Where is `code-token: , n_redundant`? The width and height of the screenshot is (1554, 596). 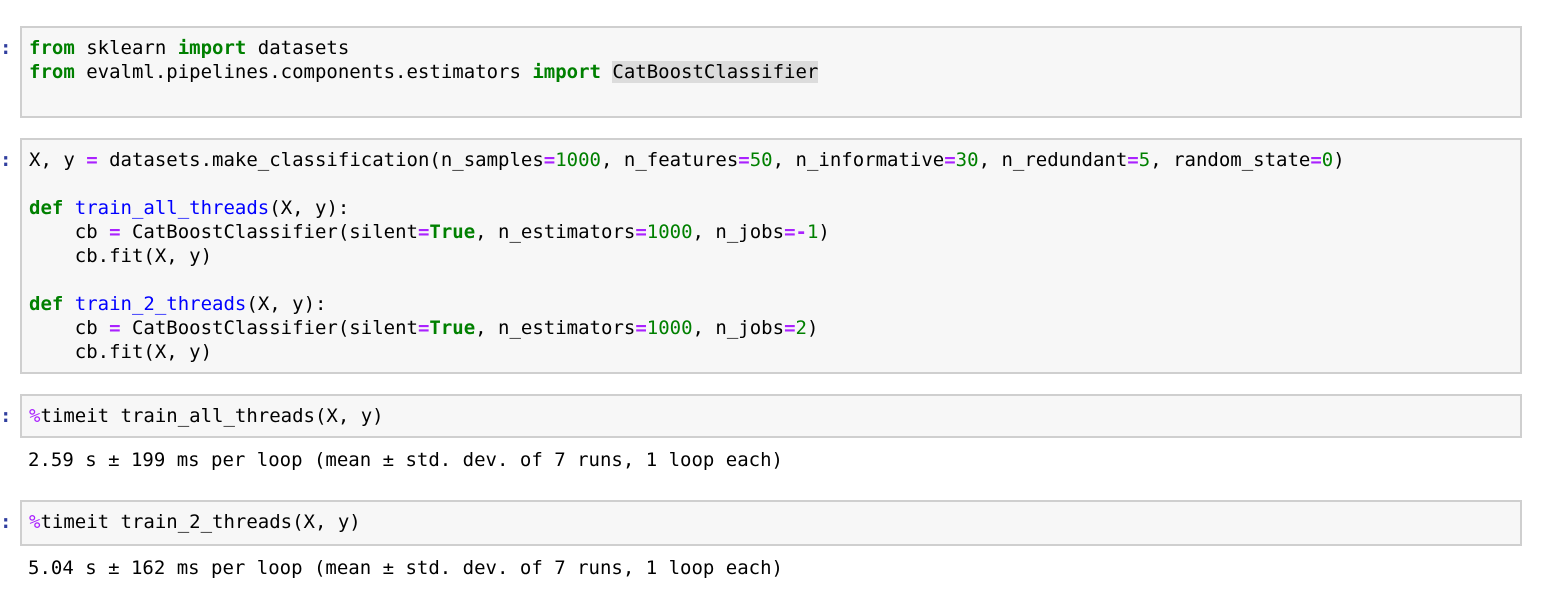
code-token: , n_redundant is located at coordinates (1053, 160).